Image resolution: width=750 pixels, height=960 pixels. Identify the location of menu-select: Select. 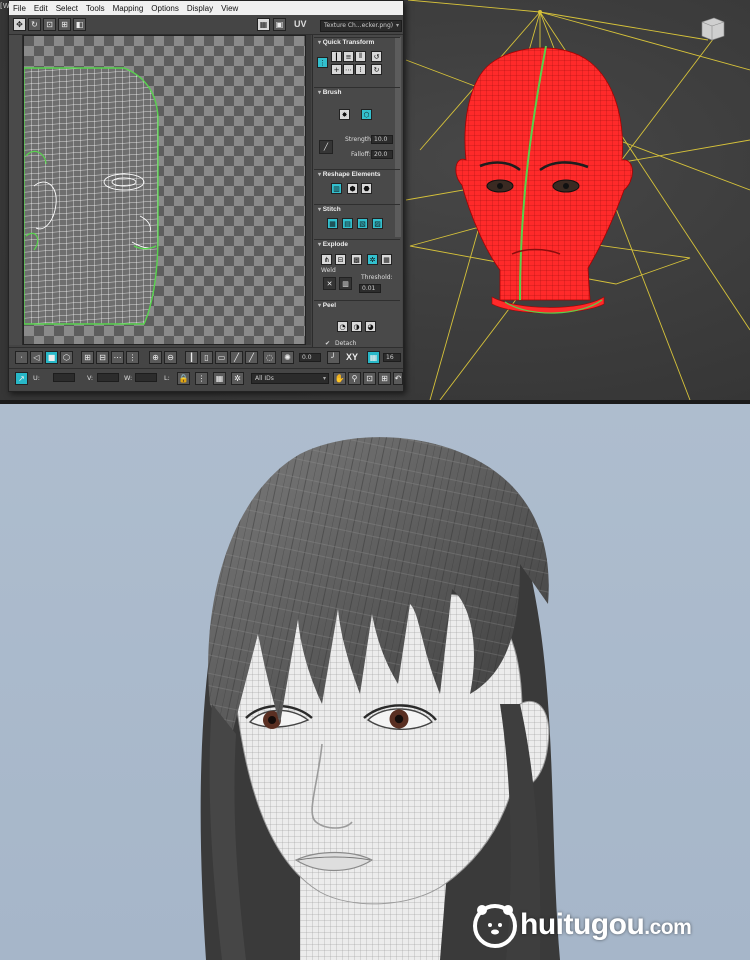
(67, 8).